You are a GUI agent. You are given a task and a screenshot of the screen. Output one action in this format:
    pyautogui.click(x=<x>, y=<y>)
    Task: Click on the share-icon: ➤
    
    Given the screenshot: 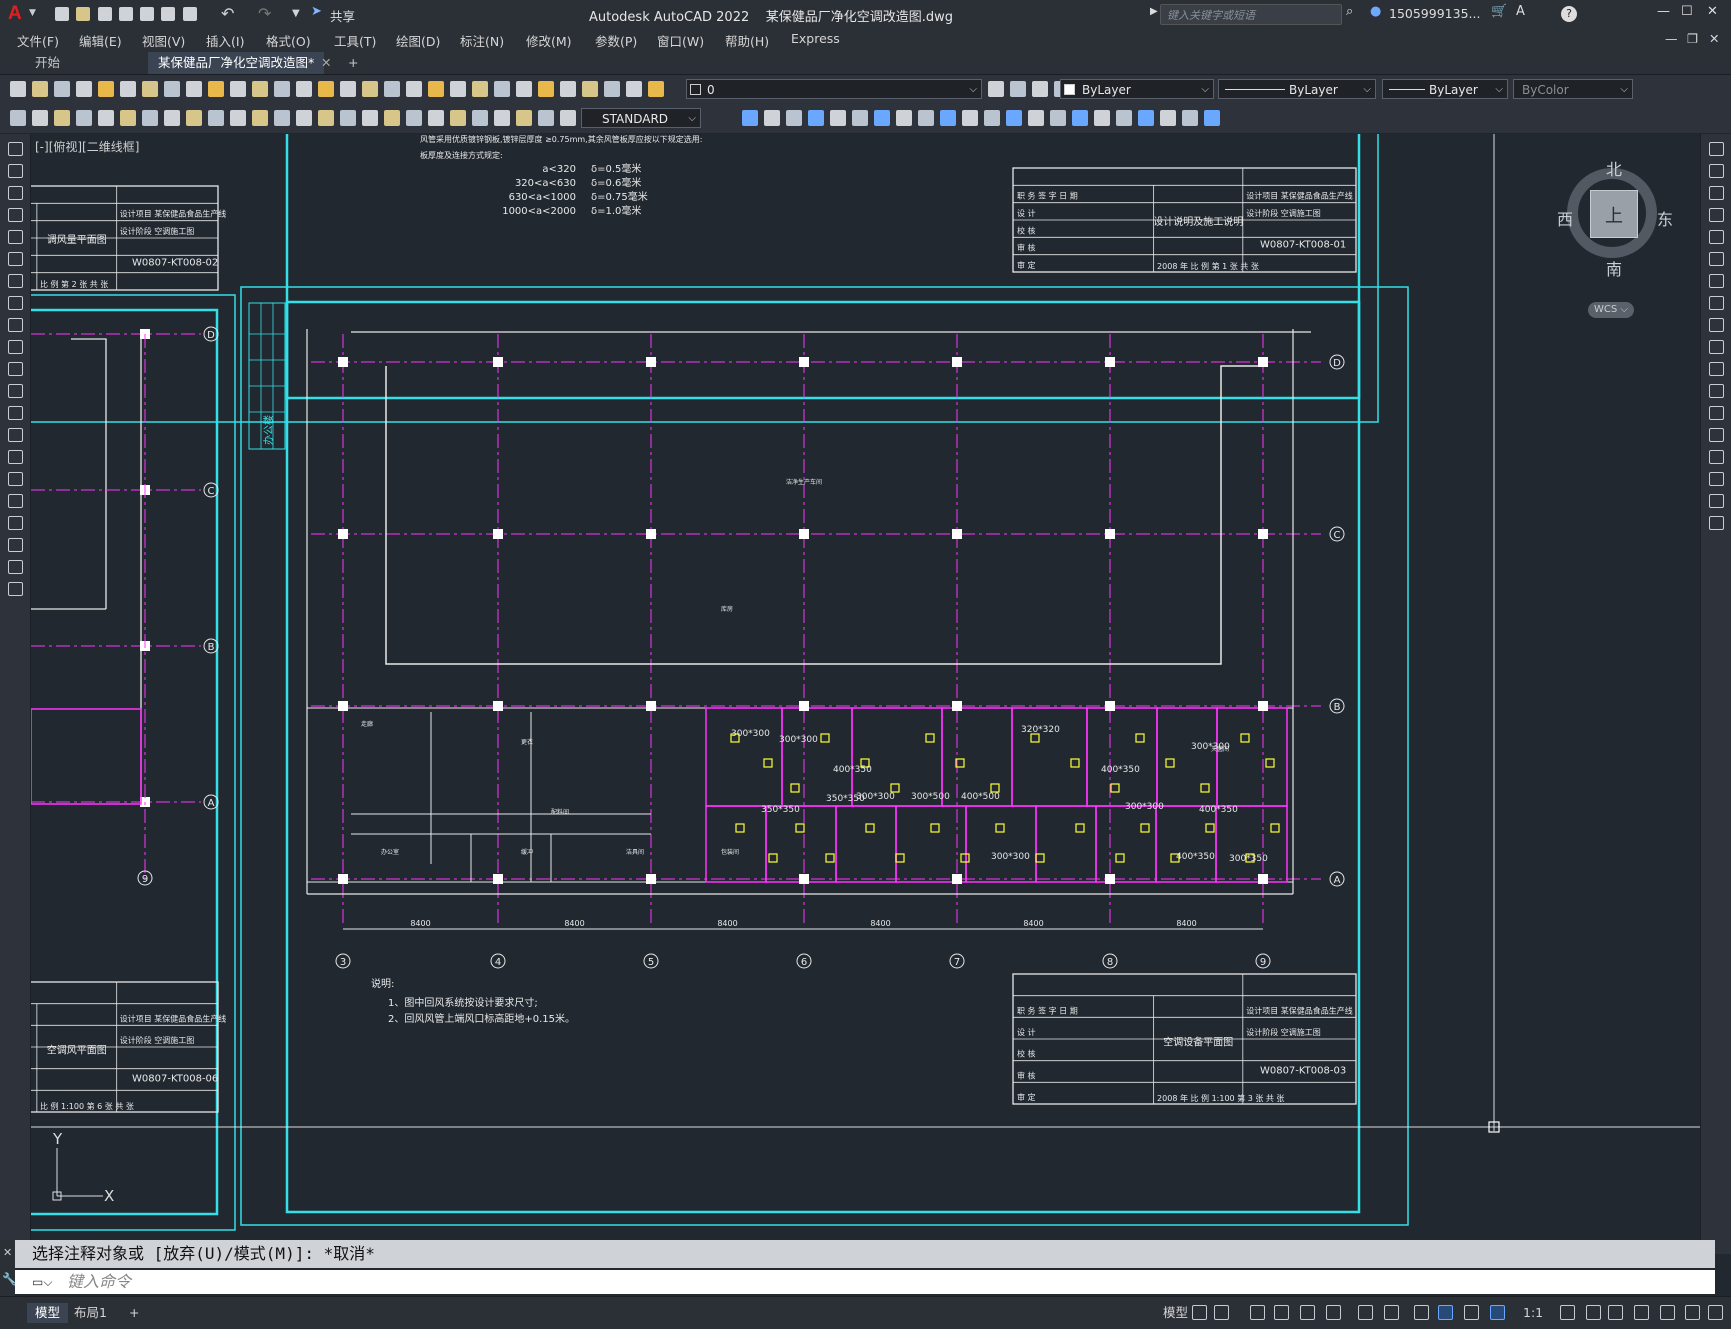 What is the action you would take?
    pyautogui.click(x=316, y=11)
    